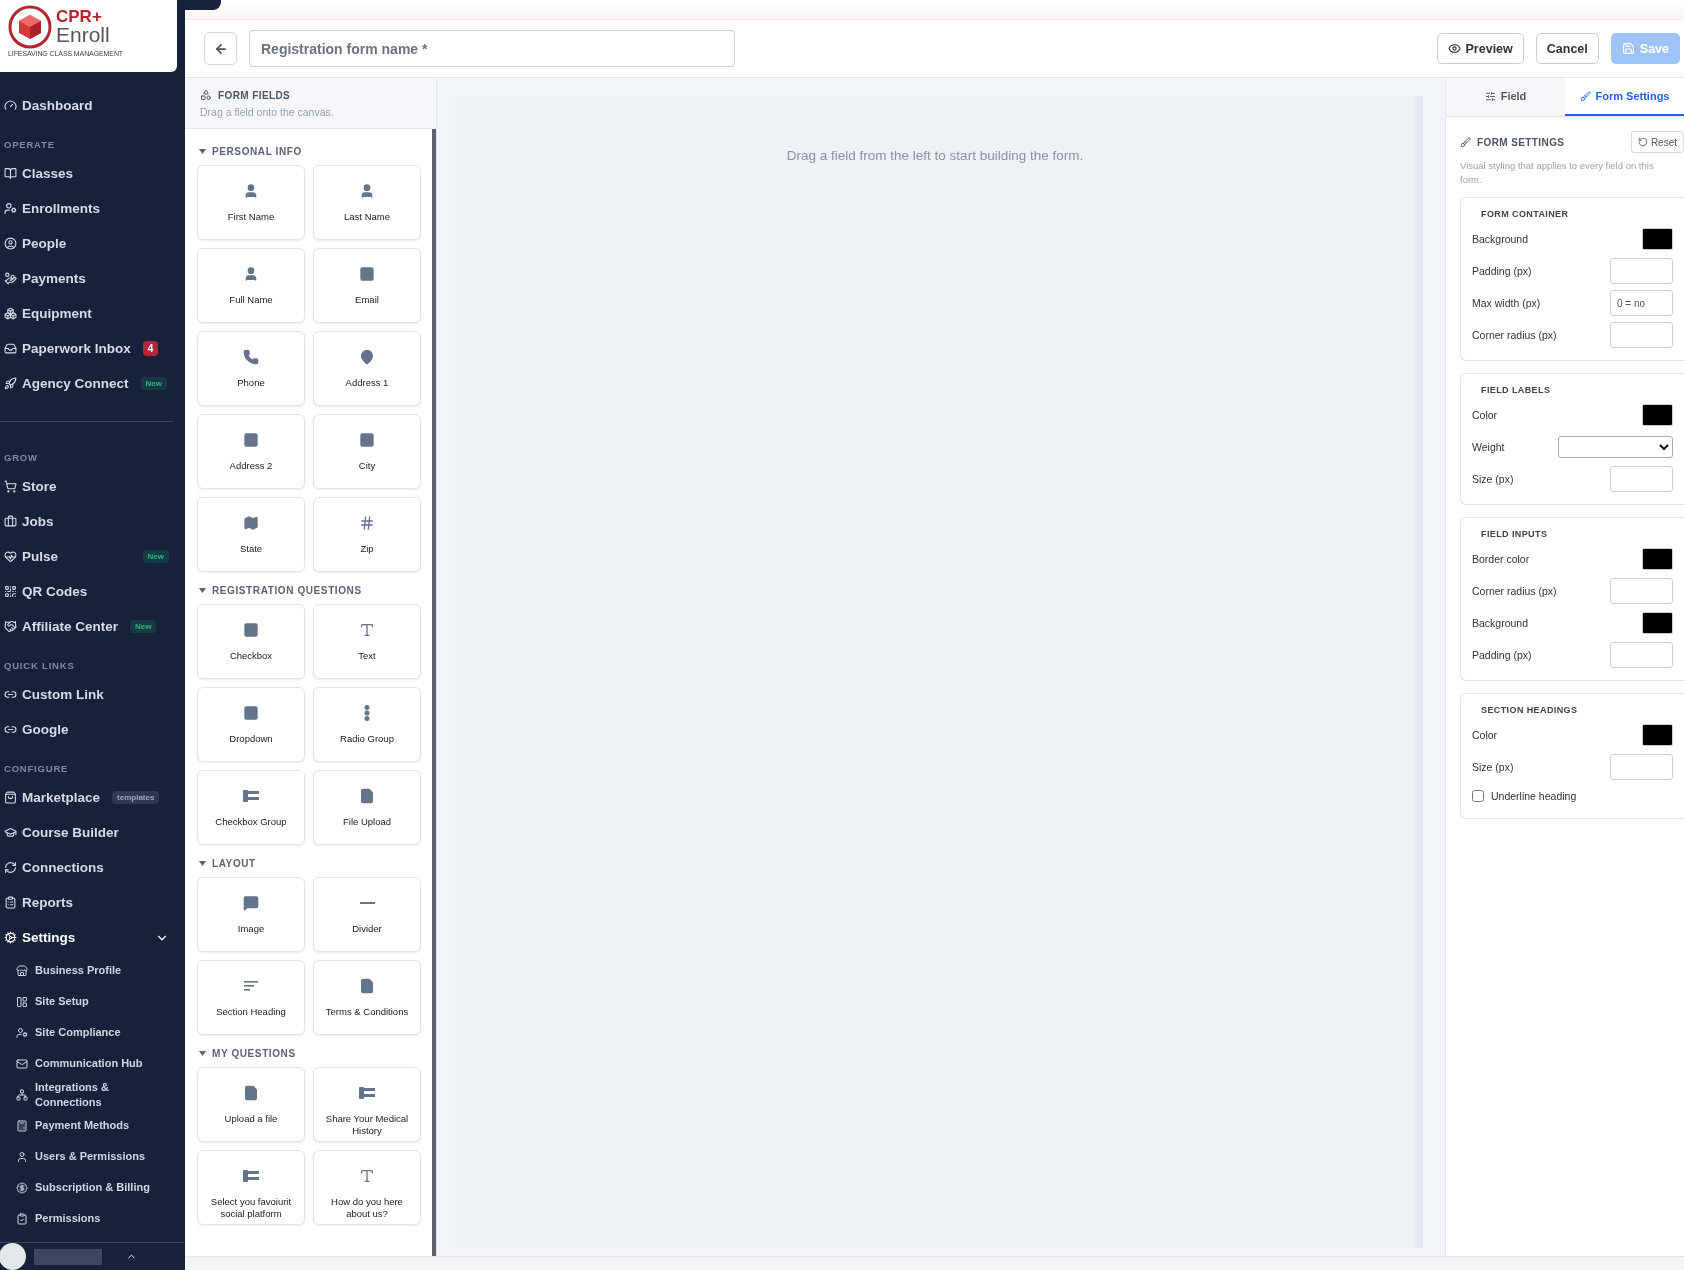 Image resolution: width=1684 pixels, height=1270 pixels. I want to click on nav-item: Enrollments, so click(92, 208).